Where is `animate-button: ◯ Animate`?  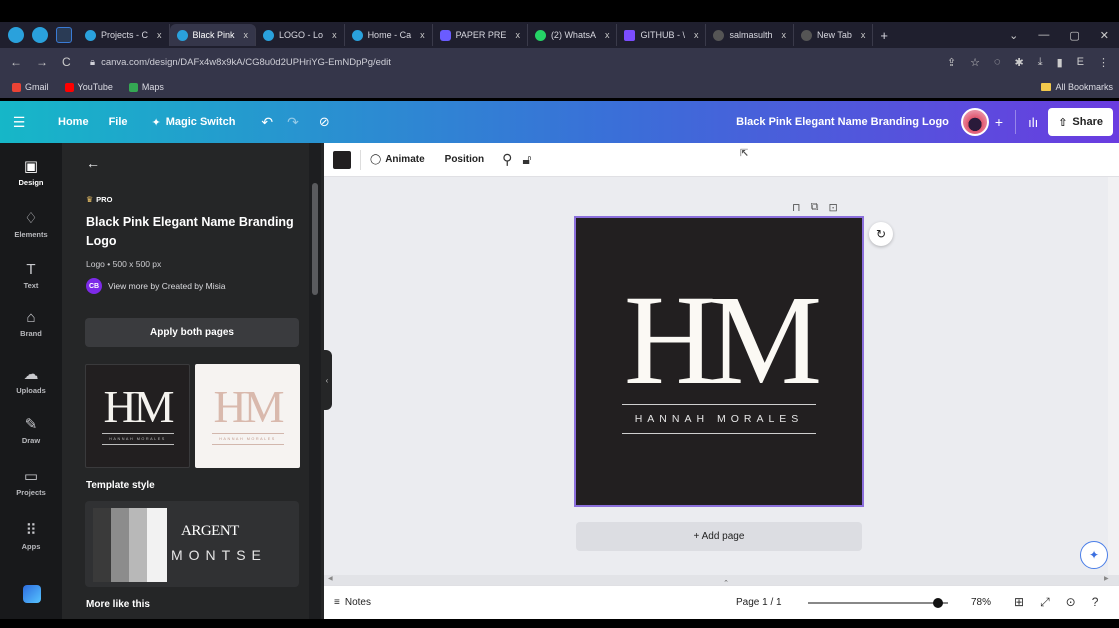
animate-button: ◯ Animate is located at coordinates (397, 159).